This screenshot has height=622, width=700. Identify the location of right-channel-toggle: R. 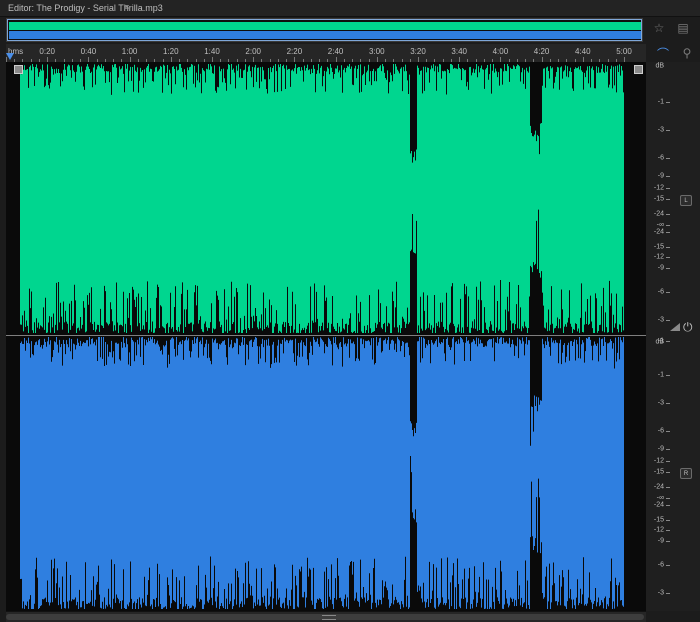
(686, 473).